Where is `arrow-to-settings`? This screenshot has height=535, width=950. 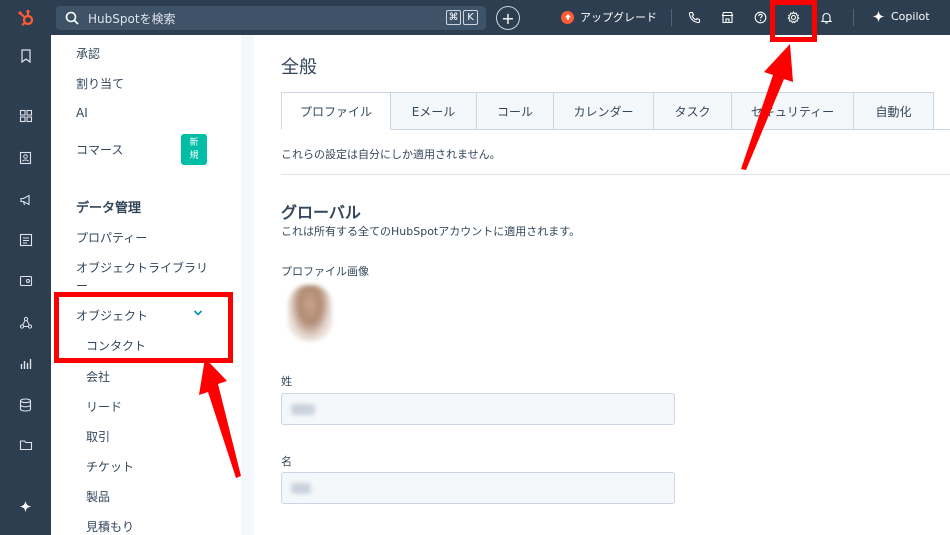
arrow-to-settings is located at coordinates (767, 107).